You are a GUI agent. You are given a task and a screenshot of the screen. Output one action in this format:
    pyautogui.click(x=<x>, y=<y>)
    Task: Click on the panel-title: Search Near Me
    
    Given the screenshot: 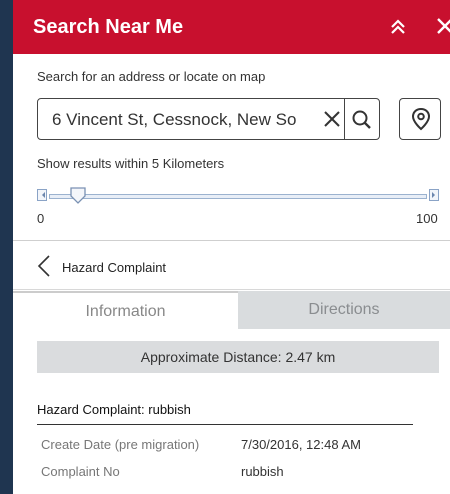 What is the action you would take?
    pyautogui.click(x=108, y=27)
    